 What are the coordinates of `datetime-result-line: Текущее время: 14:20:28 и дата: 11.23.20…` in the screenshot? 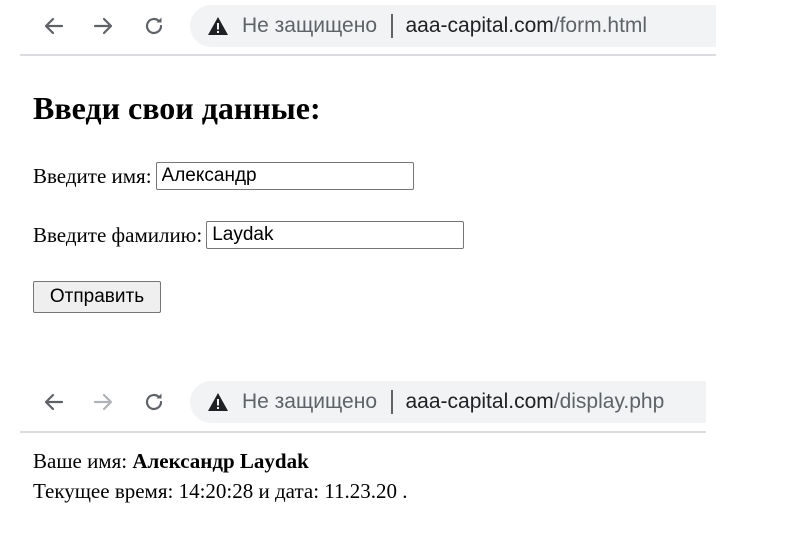 It's located at (220, 491).